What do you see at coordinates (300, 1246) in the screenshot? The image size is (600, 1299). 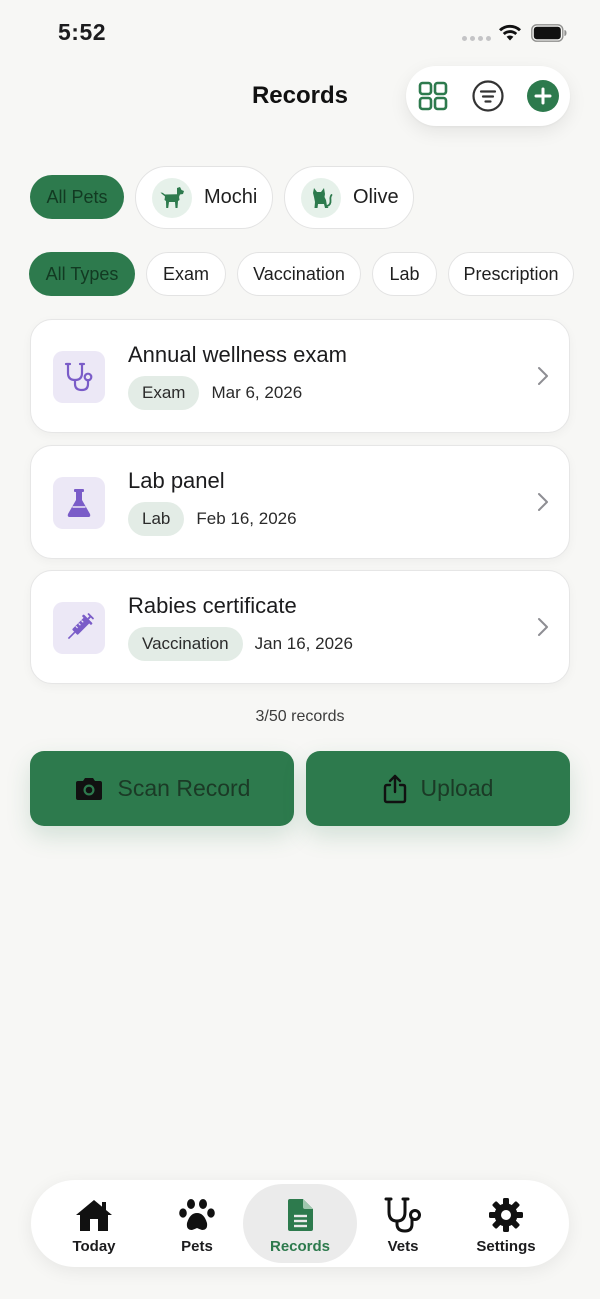 I see `tab-label: Records` at bounding box center [300, 1246].